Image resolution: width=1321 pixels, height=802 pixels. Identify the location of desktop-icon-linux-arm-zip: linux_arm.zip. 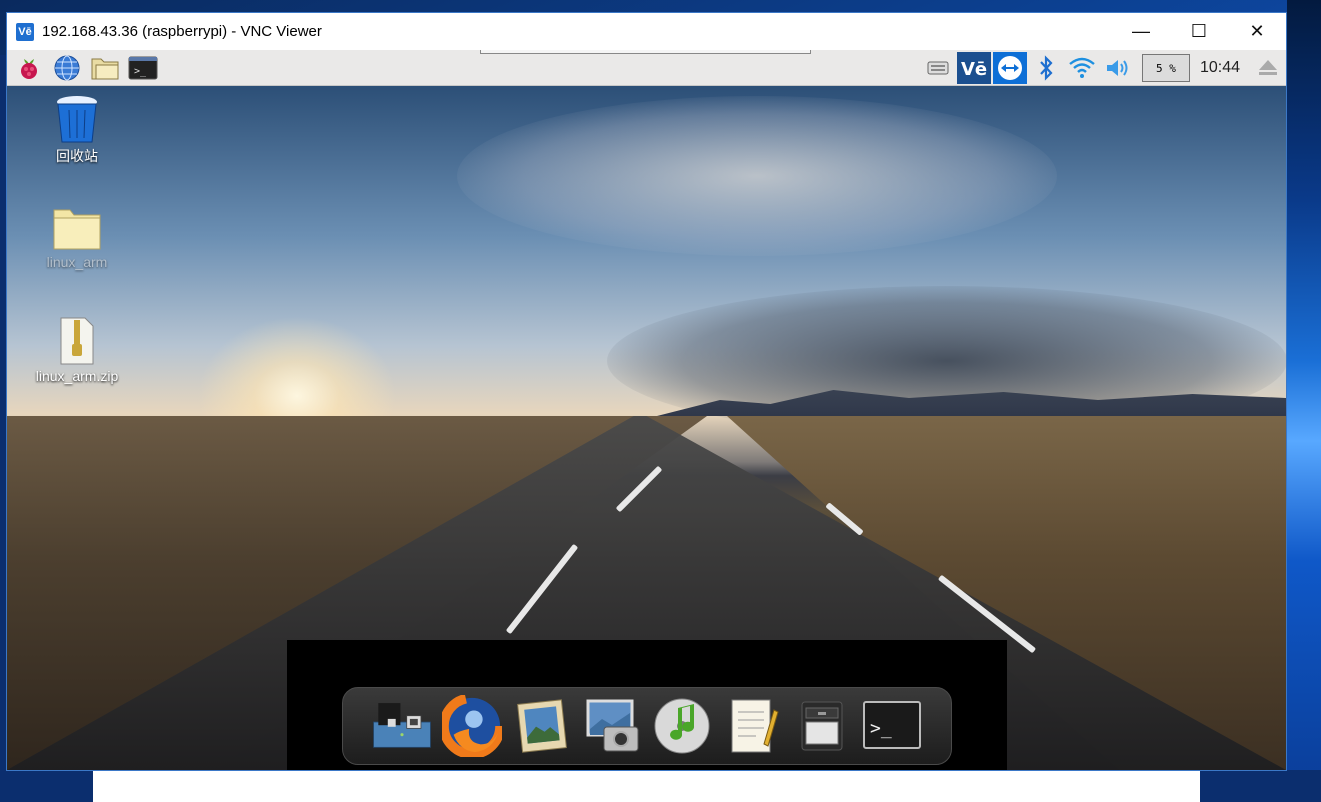
(77, 350).